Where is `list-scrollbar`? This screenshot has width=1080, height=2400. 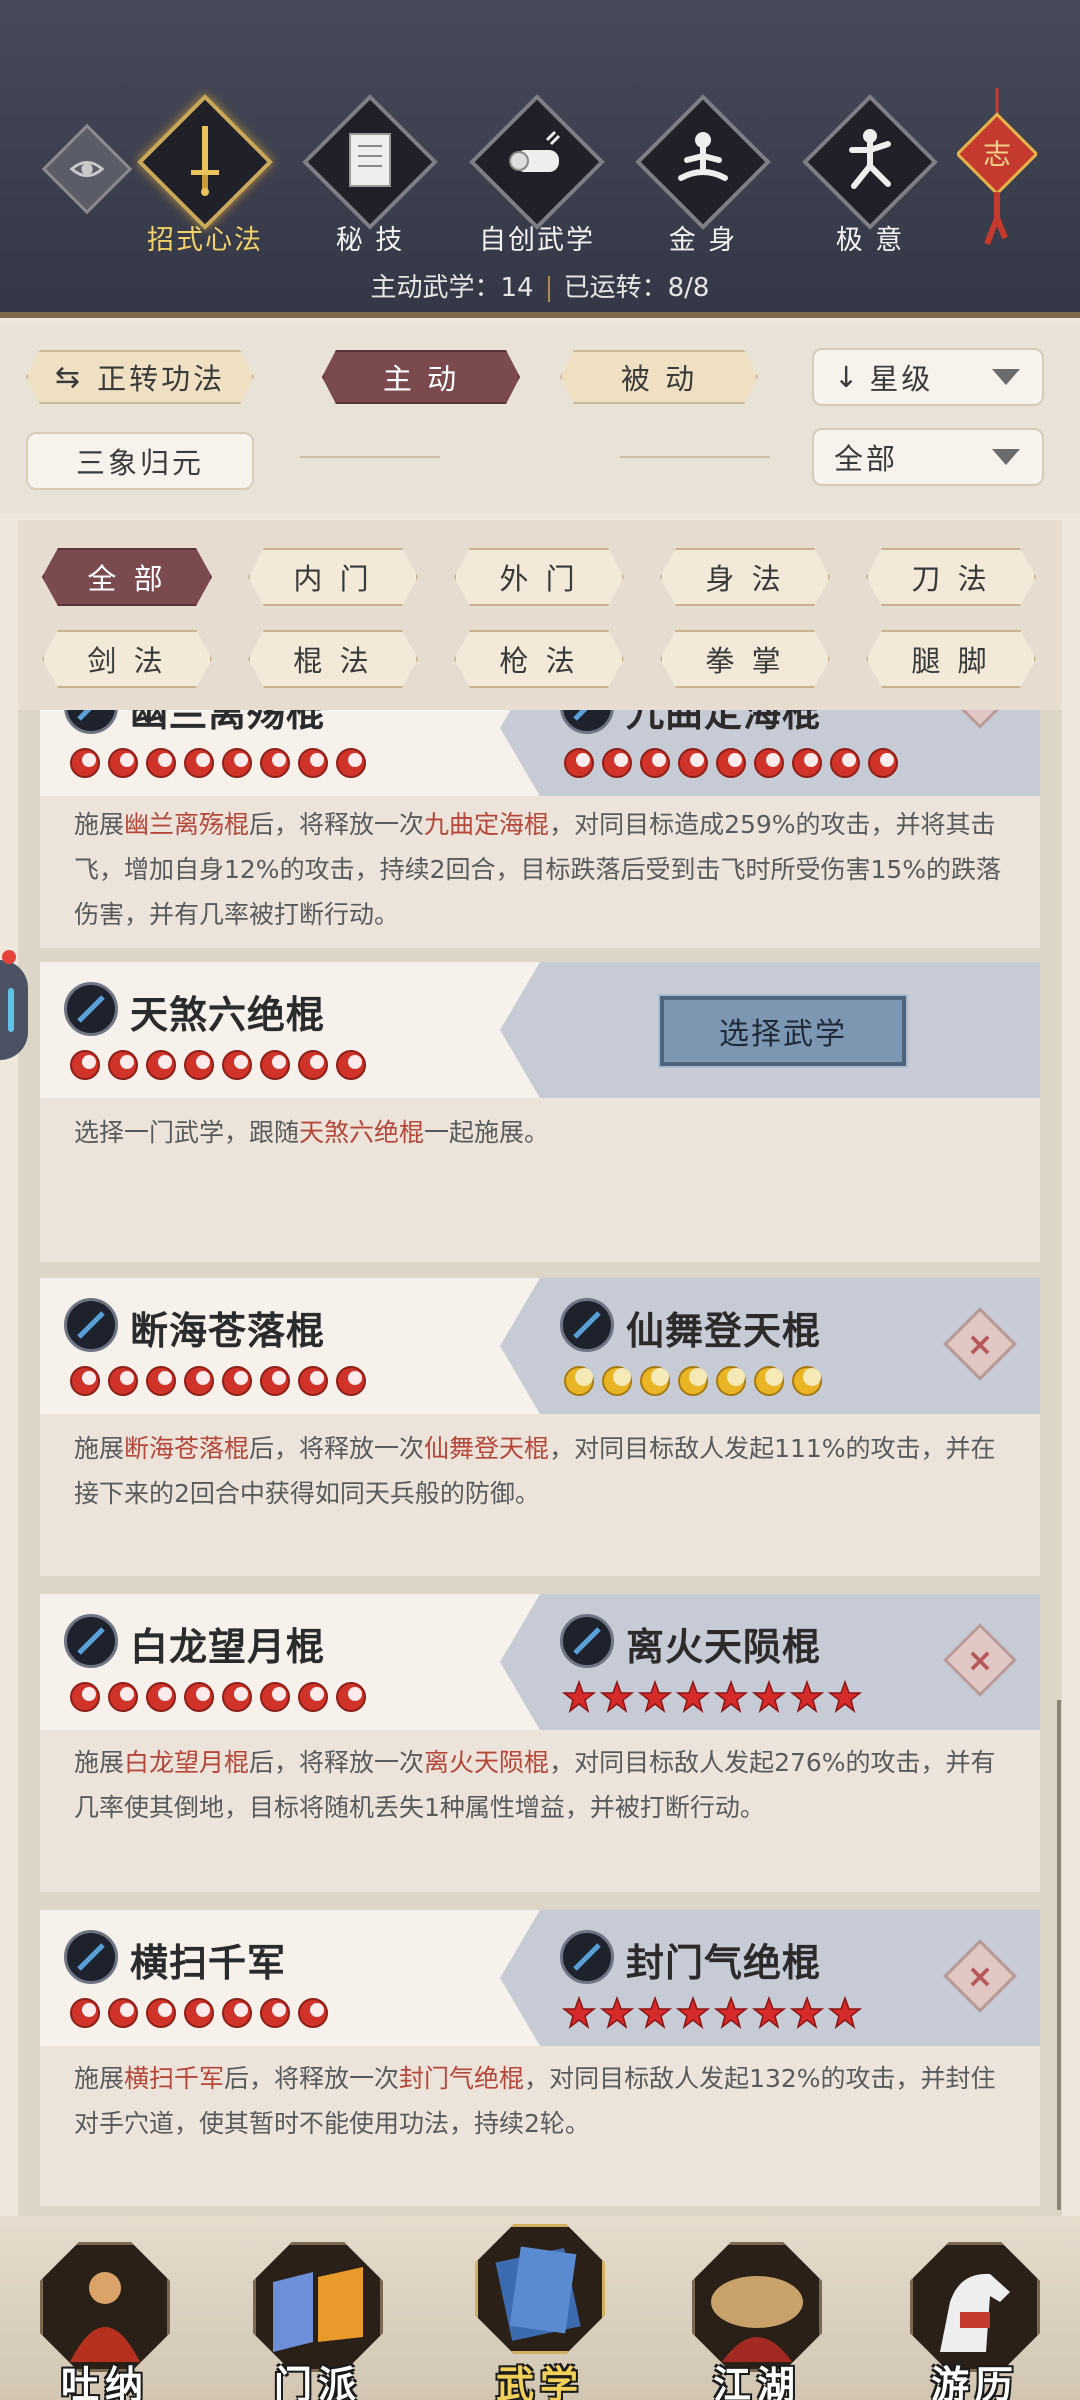 list-scrollbar is located at coordinates (1059, 1955).